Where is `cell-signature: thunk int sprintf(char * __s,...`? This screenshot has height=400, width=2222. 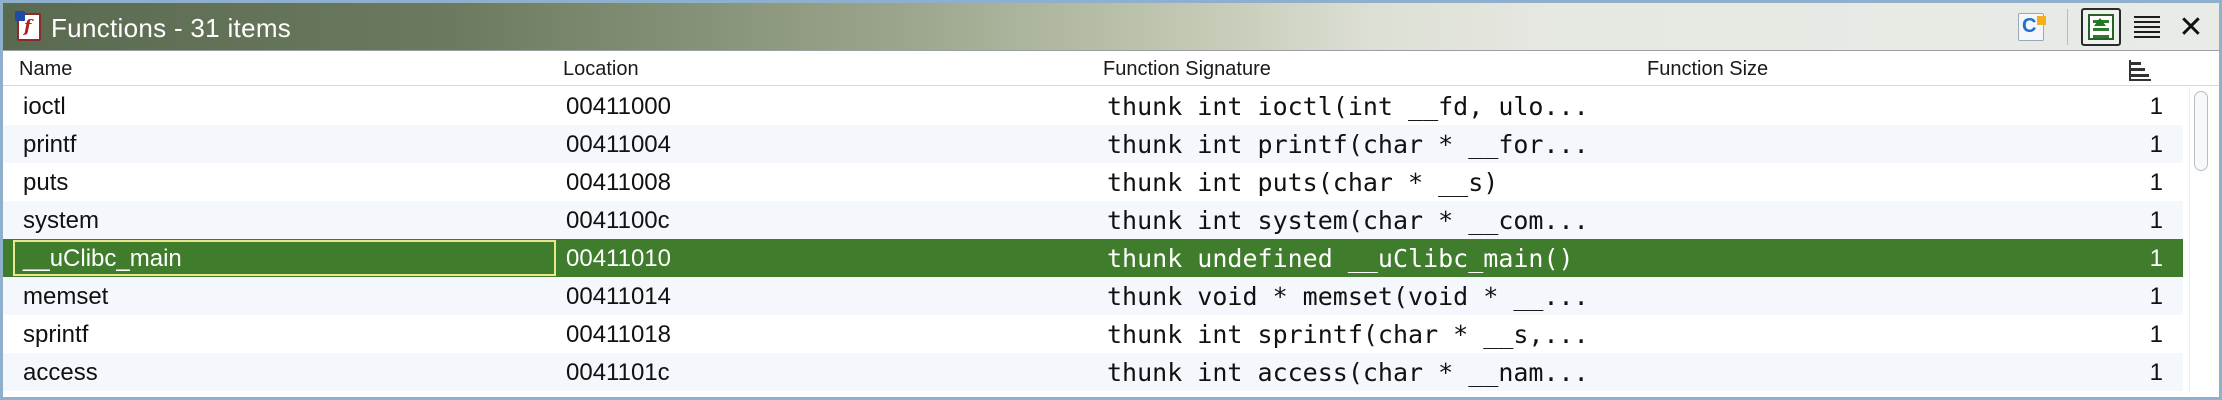 cell-signature: thunk int sprintf(char * __s,... is located at coordinates (1348, 334).